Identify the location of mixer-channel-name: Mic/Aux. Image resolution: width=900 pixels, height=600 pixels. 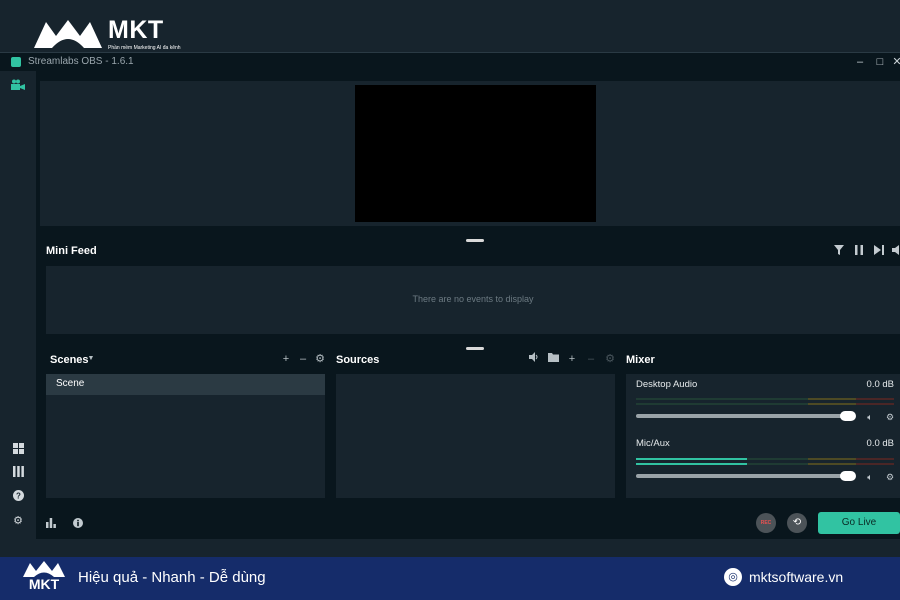
(653, 443).